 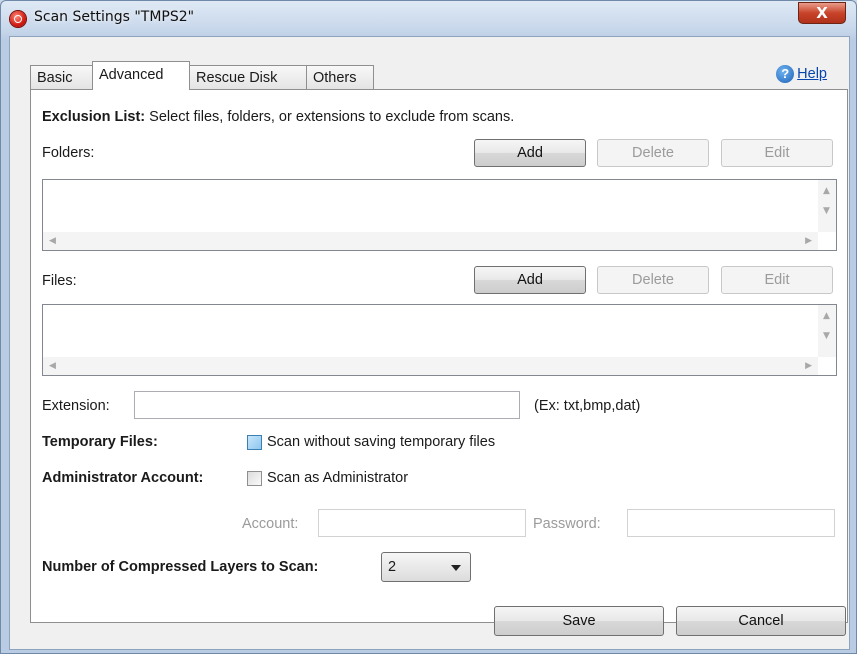 What do you see at coordinates (785, 74) in the screenshot?
I see `help-icon: ?` at bounding box center [785, 74].